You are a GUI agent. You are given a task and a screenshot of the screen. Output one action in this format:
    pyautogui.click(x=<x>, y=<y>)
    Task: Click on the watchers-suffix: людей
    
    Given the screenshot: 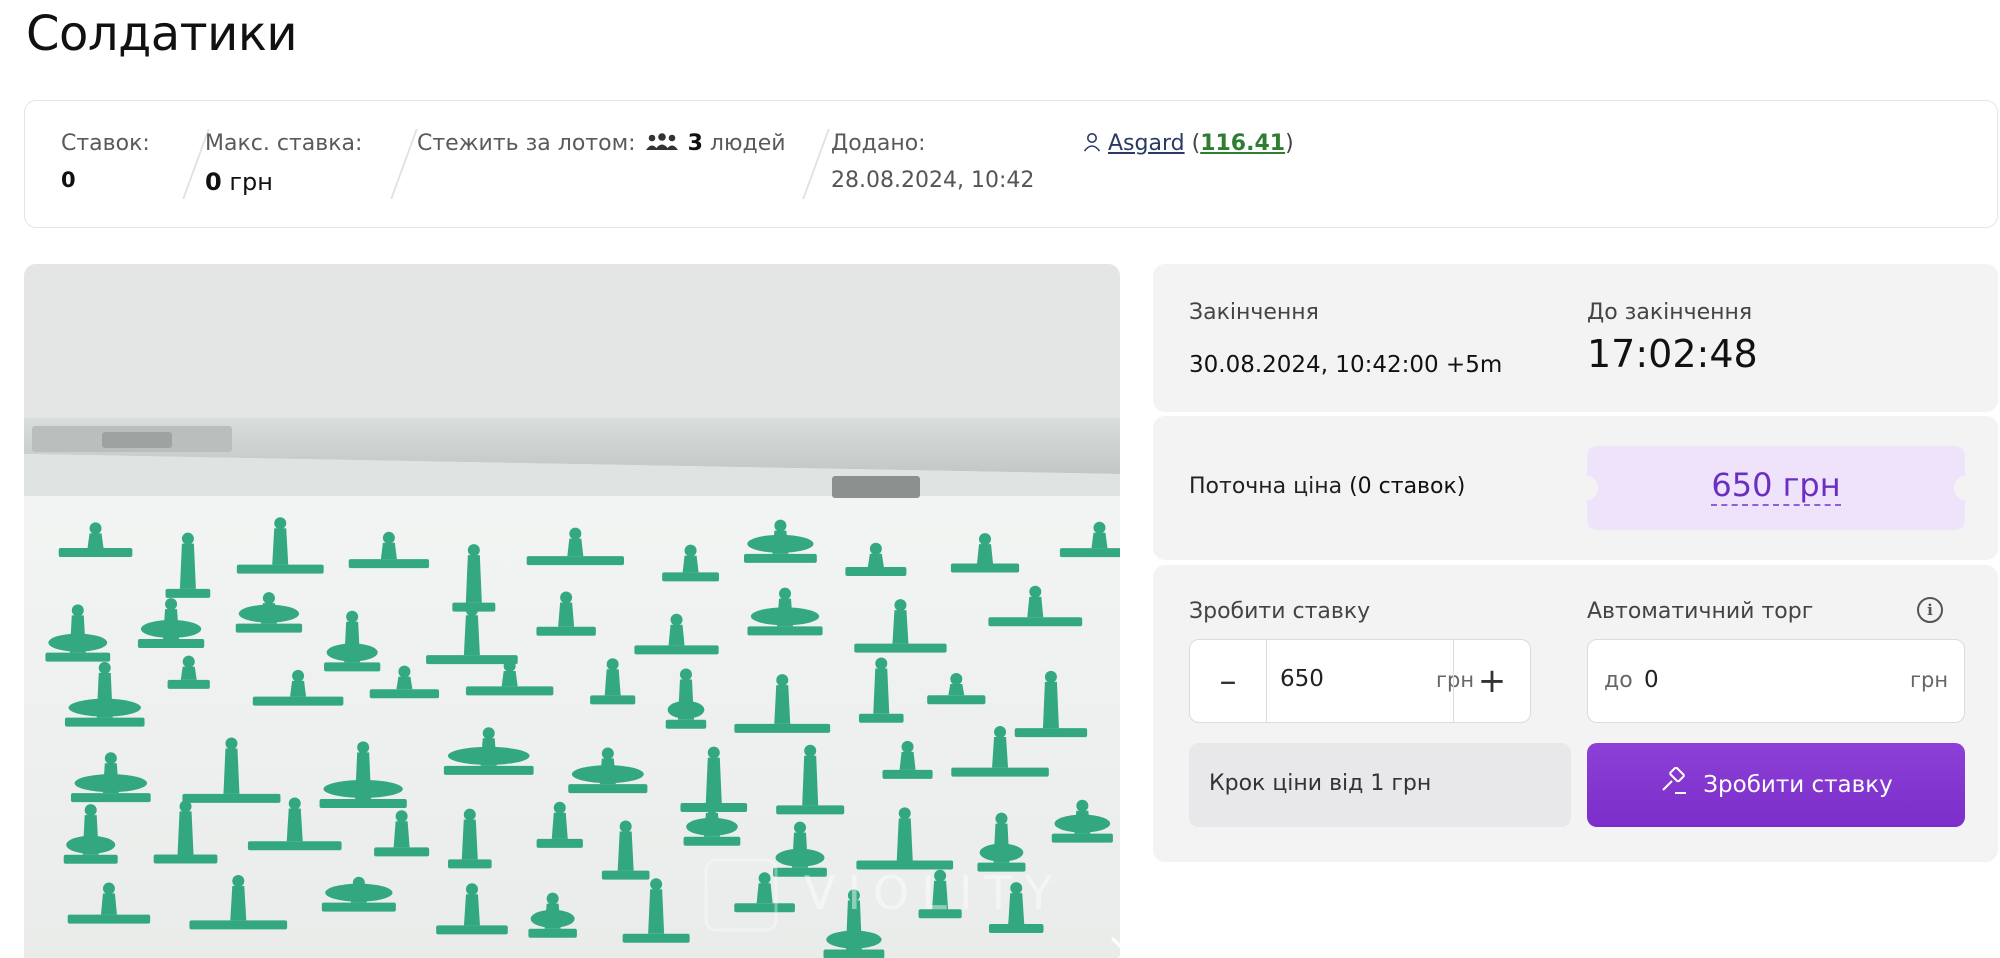 What is the action you would take?
    pyautogui.click(x=747, y=143)
    